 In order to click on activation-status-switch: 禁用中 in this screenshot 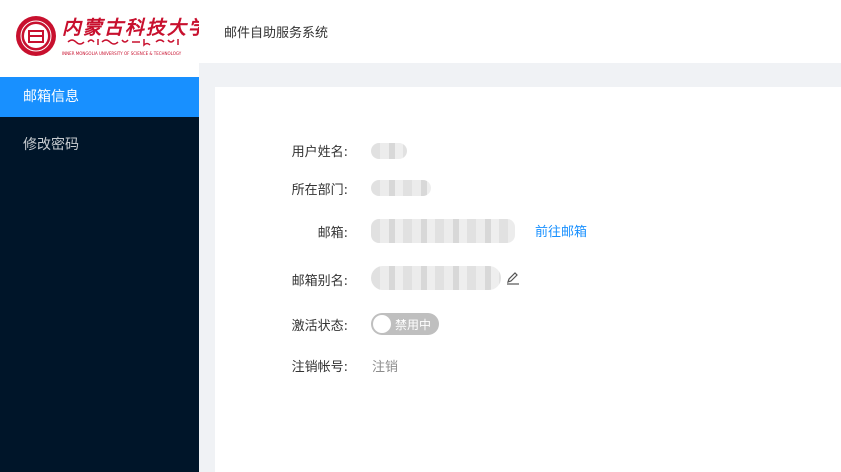, I will do `click(405, 324)`.